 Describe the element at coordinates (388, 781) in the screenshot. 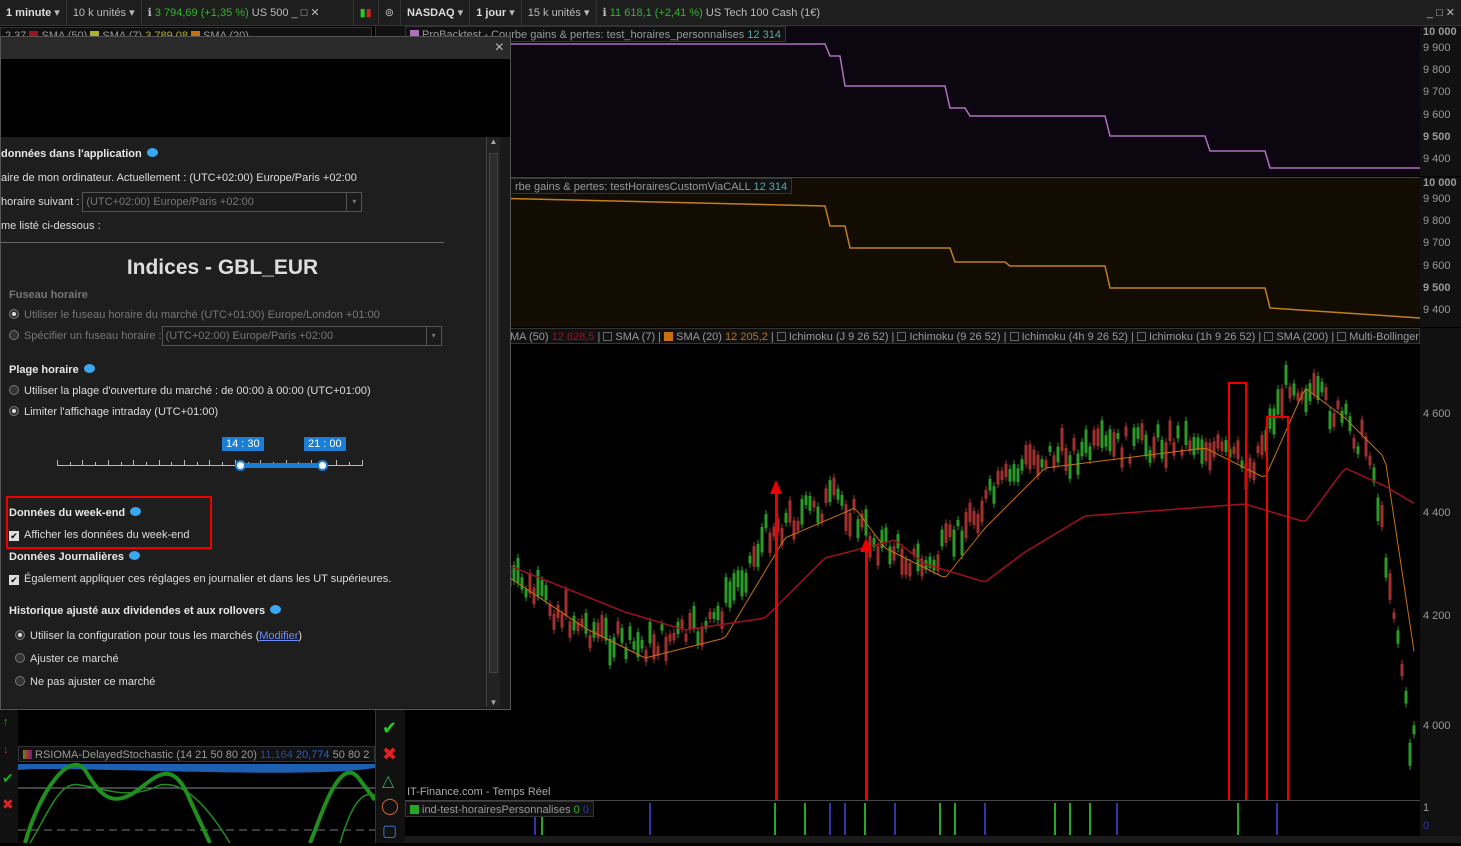

I see `triangle-icon: △` at that location.